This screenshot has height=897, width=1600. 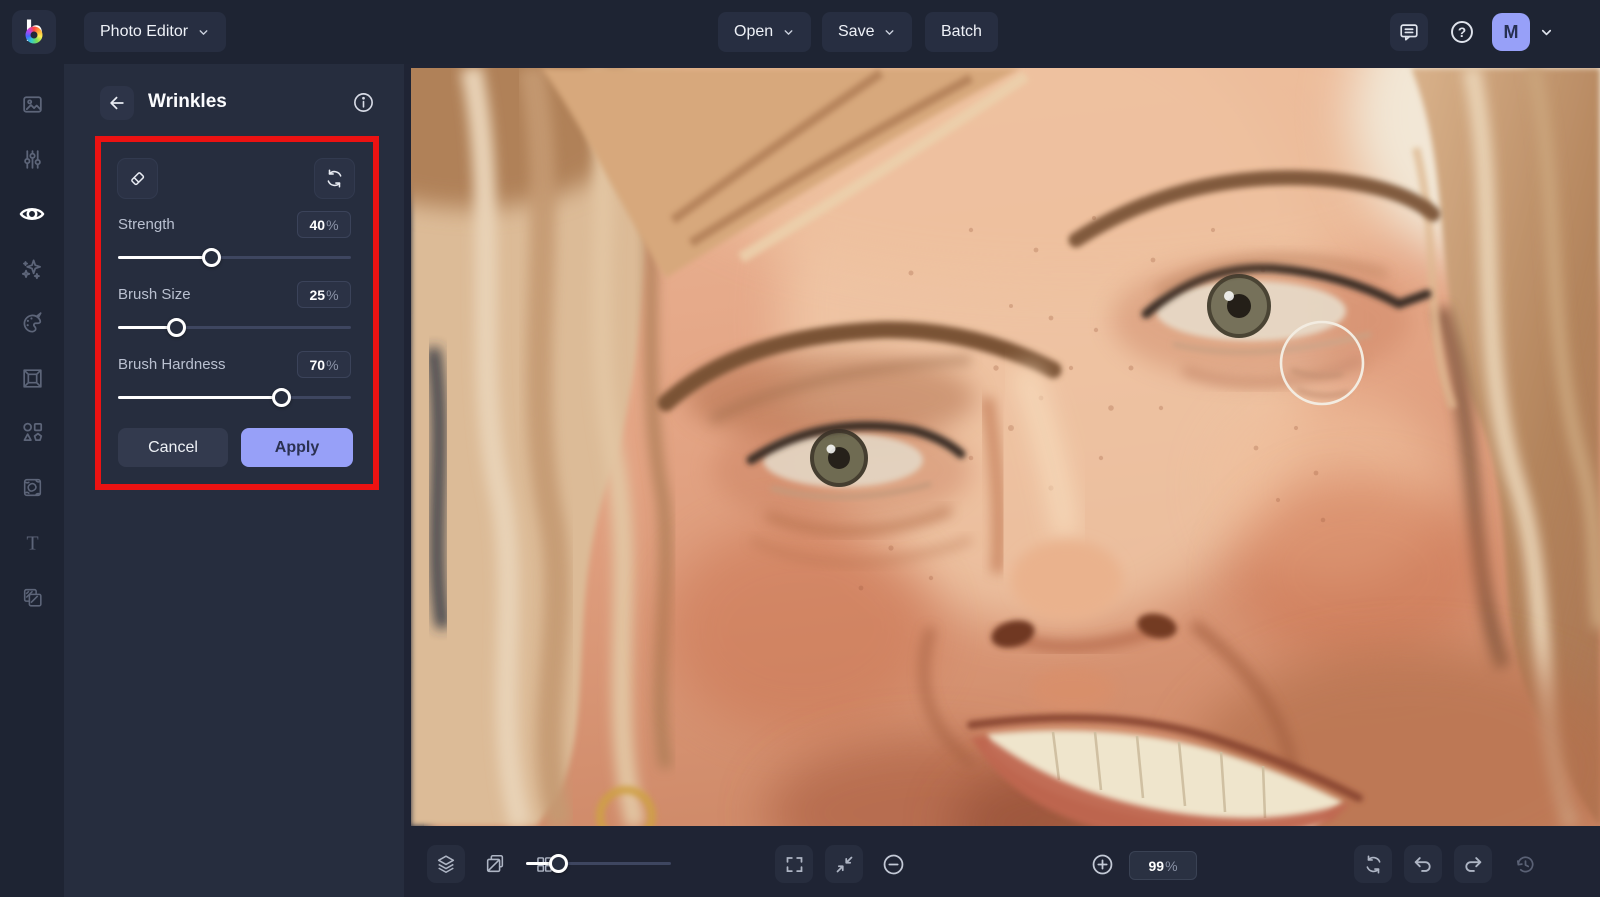 I want to click on sidebar-item-frames, so click(x=32, y=378).